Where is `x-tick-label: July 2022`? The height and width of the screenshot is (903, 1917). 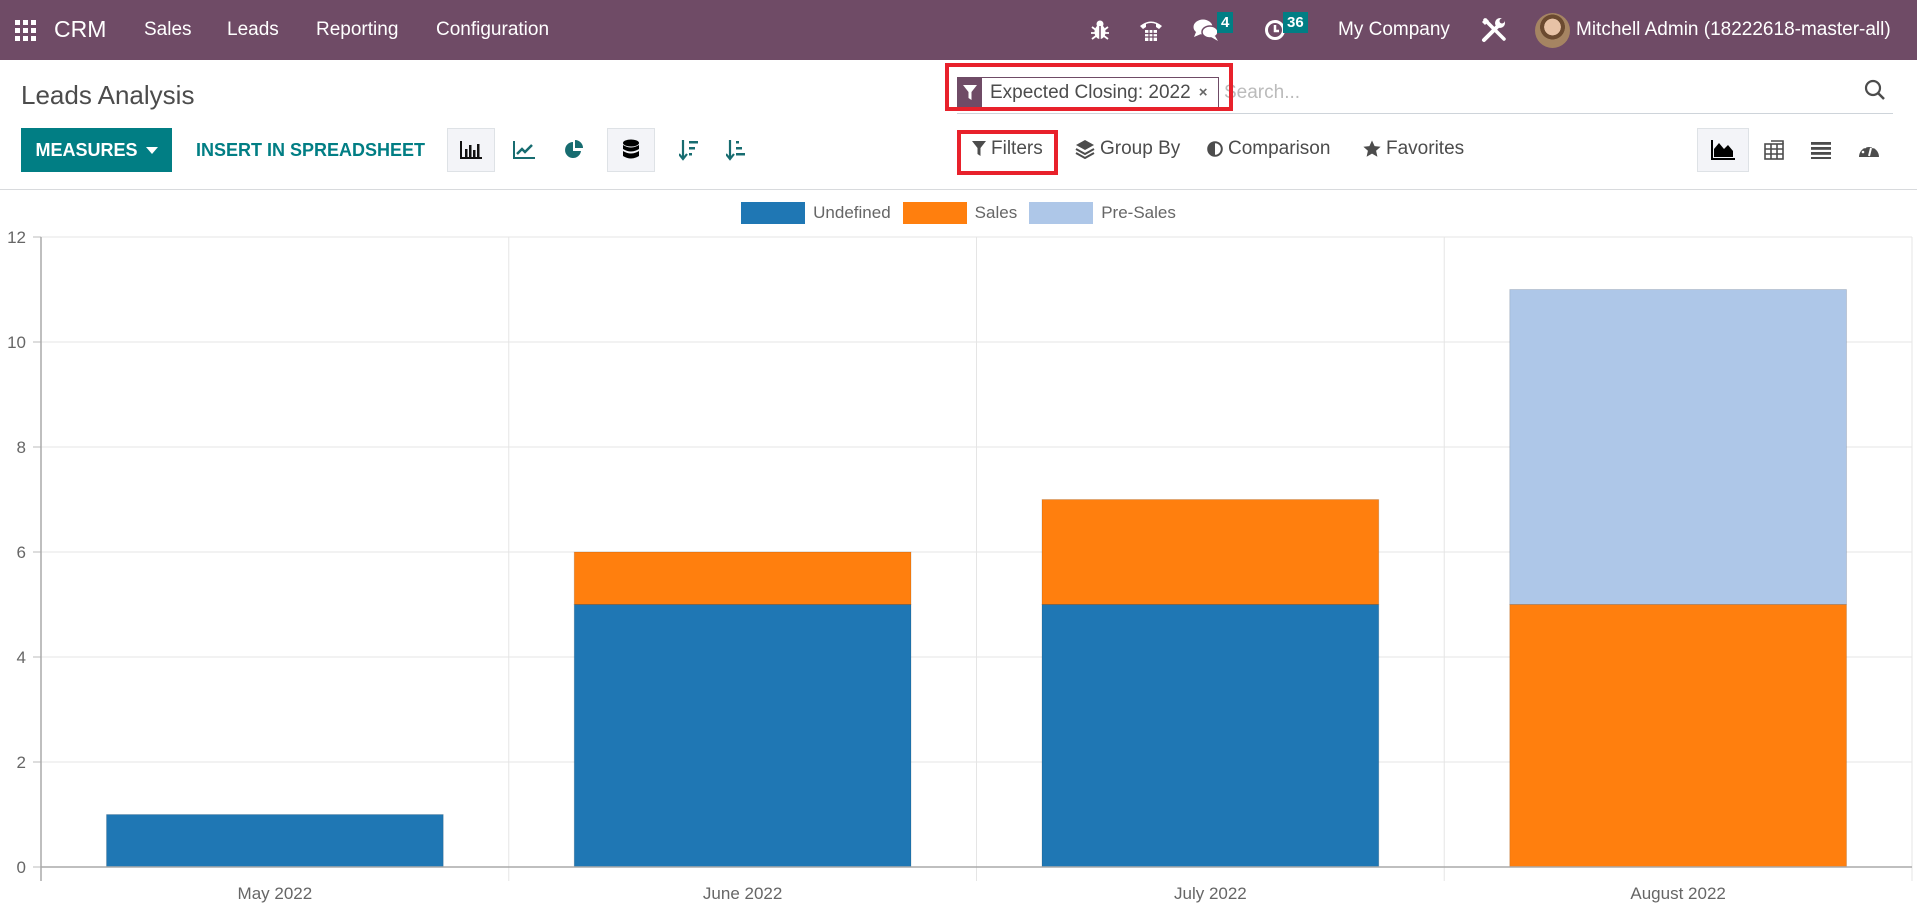 x-tick-label: July 2022 is located at coordinates (1210, 893).